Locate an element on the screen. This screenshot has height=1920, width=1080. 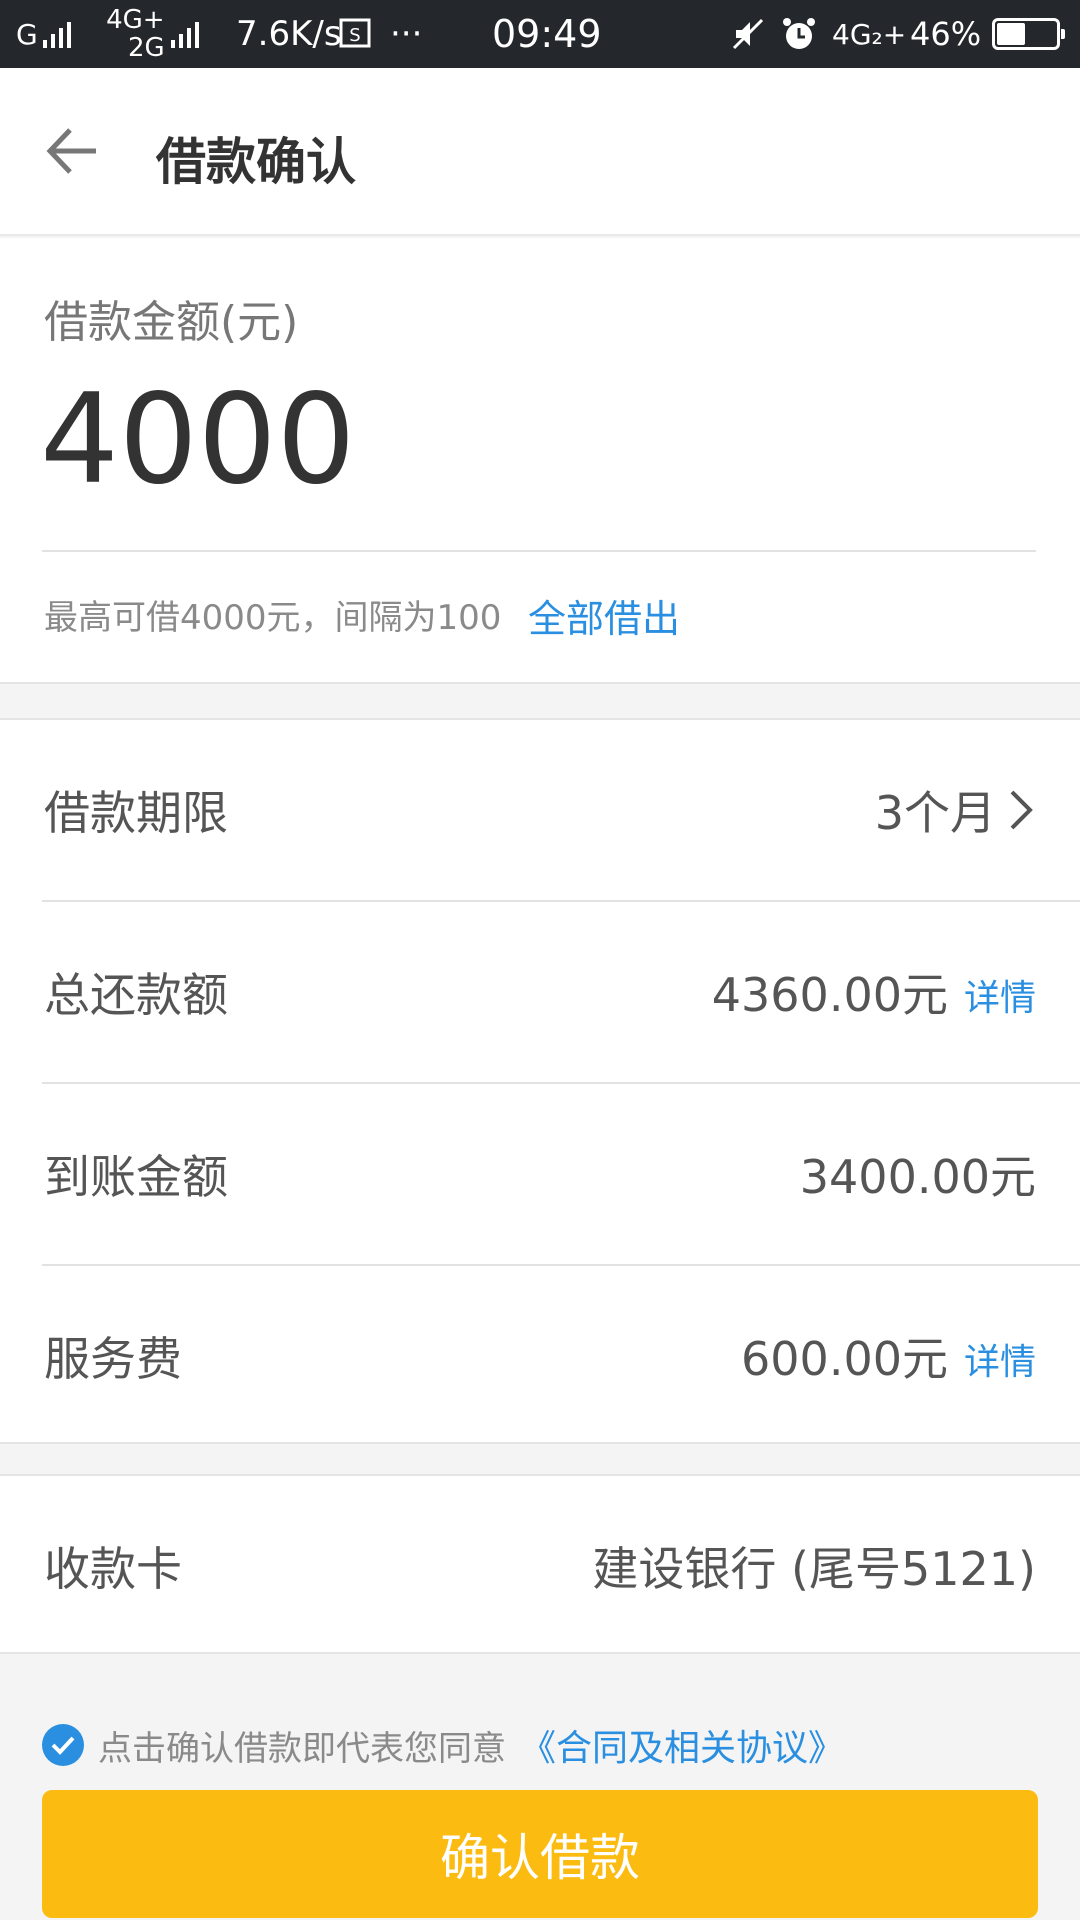
received-row: 到账金额 3400.00元 is located at coordinates (540, 1174).